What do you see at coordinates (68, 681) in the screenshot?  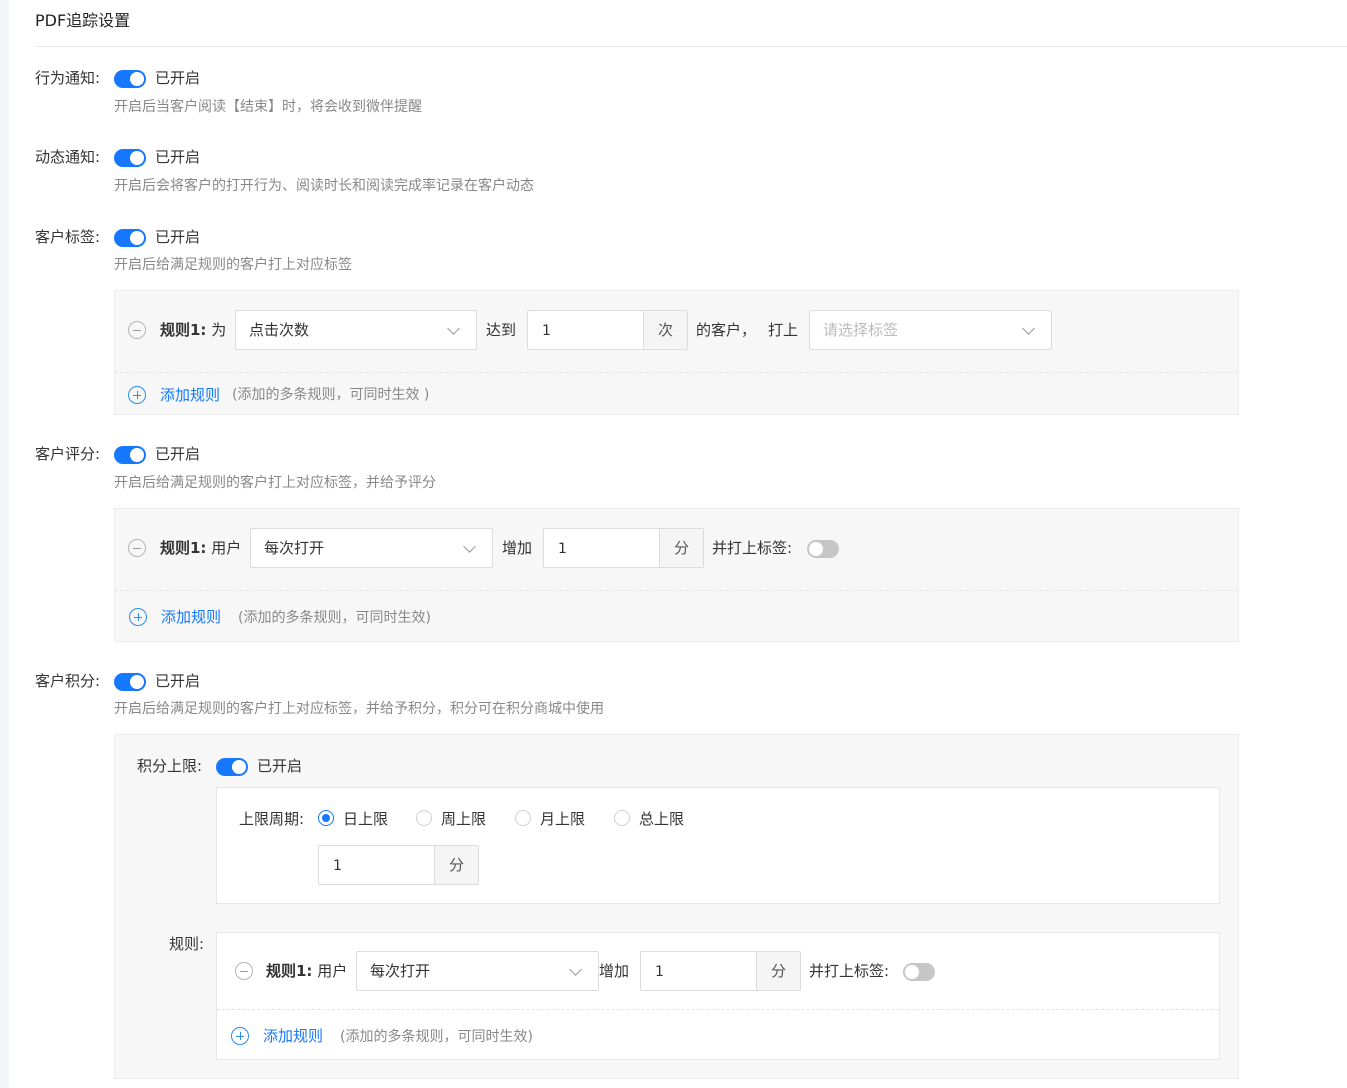 I see `customer-points-label: 客户积分:` at bounding box center [68, 681].